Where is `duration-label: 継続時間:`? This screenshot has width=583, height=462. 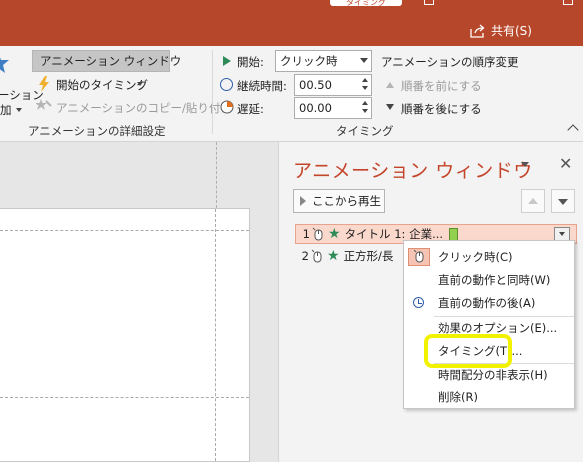 duration-label: 継続時間: is located at coordinates (262, 86).